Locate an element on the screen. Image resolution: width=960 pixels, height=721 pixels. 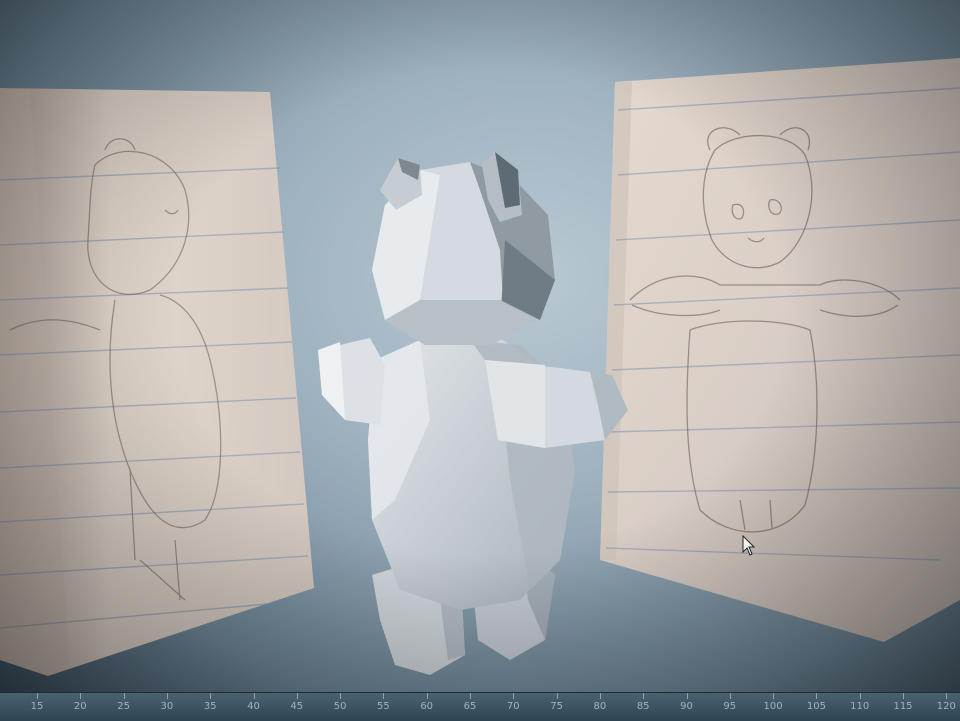
timeline-frame-label: 120 is located at coordinates (946, 706).